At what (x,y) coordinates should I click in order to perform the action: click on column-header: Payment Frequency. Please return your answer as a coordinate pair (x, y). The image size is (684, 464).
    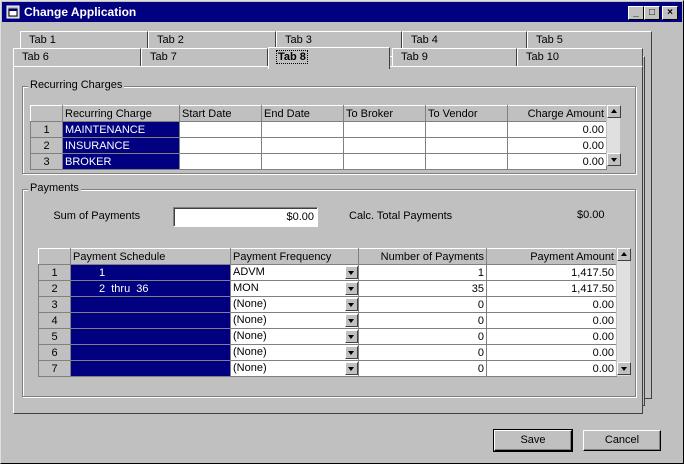
    Looking at the image, I should click on (294, 256).